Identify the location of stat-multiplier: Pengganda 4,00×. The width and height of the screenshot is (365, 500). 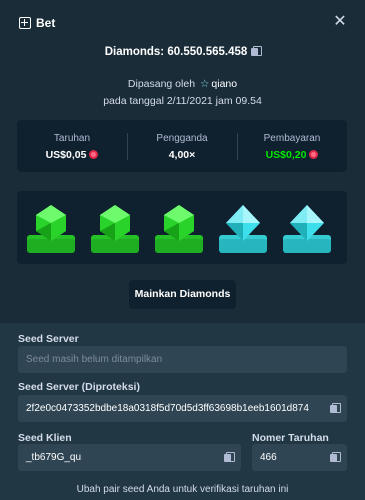
(182, 146).